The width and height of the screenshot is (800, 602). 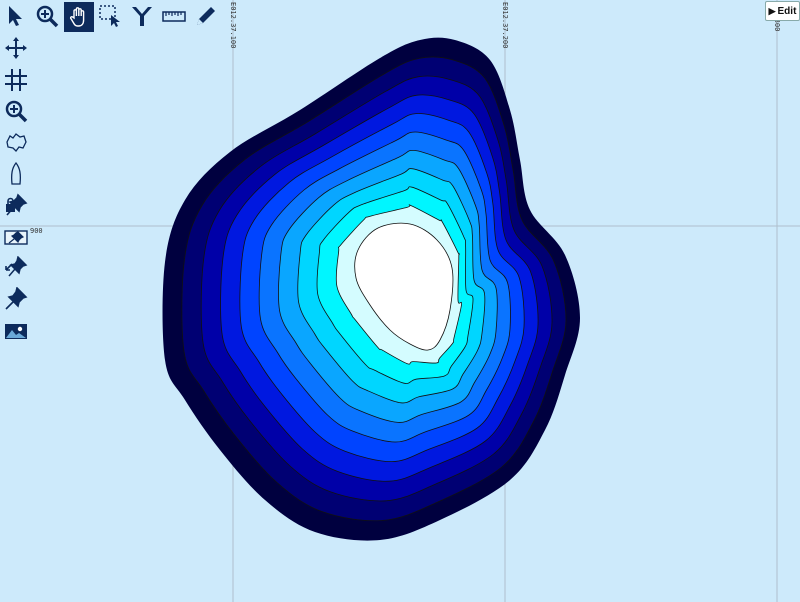 What do you see at coordinates (206, 16) in the screenshot?
I see `pencil-icon` at bounding box center [206, 16].